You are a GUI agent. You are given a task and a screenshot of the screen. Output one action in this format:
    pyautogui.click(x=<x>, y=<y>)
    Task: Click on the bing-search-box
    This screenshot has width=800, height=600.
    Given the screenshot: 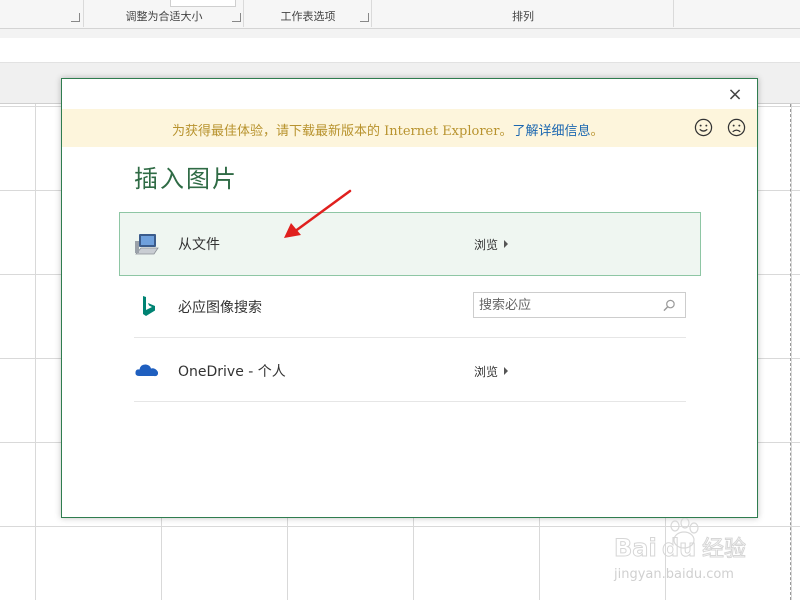 What is the action you would take?
    pyautogui.click(x=579, y=305)
    